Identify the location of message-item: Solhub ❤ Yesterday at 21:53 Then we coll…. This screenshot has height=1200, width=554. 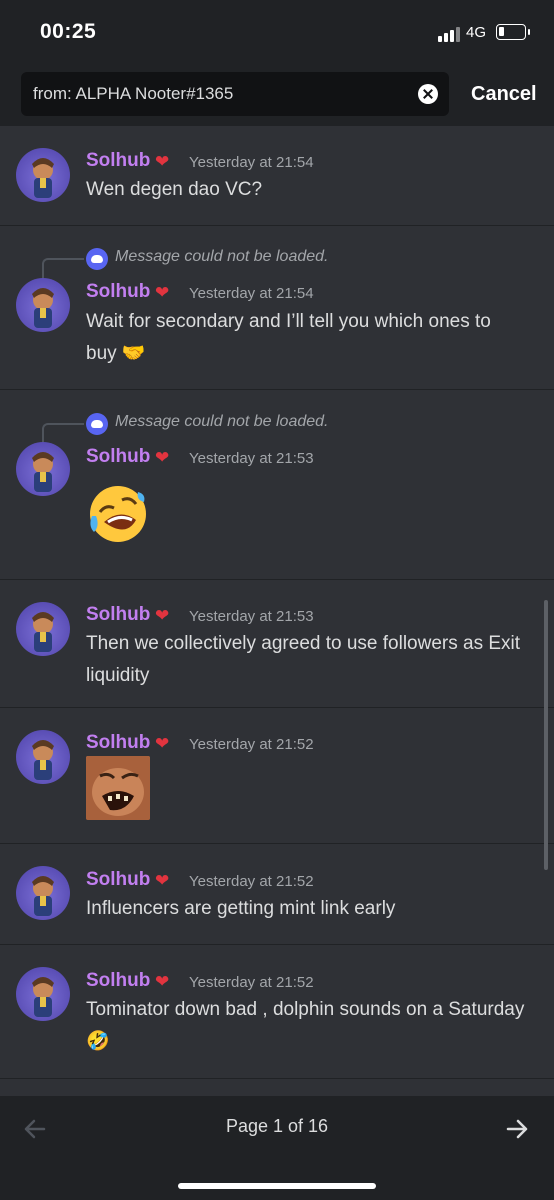
(277, 644).